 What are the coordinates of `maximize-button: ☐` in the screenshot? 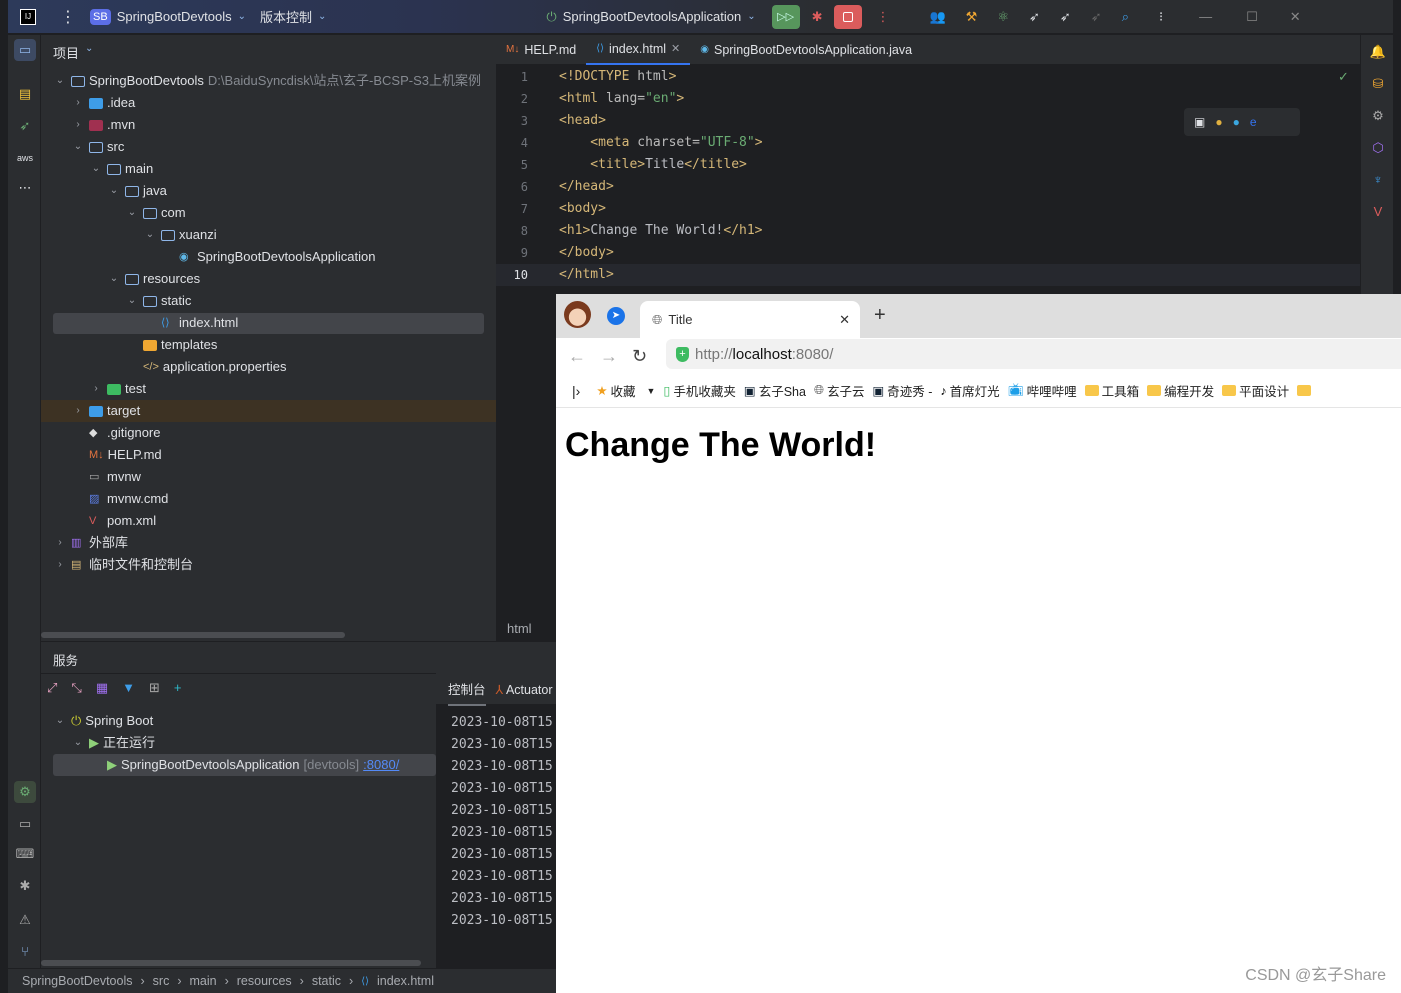 It's located at (1252, 17).